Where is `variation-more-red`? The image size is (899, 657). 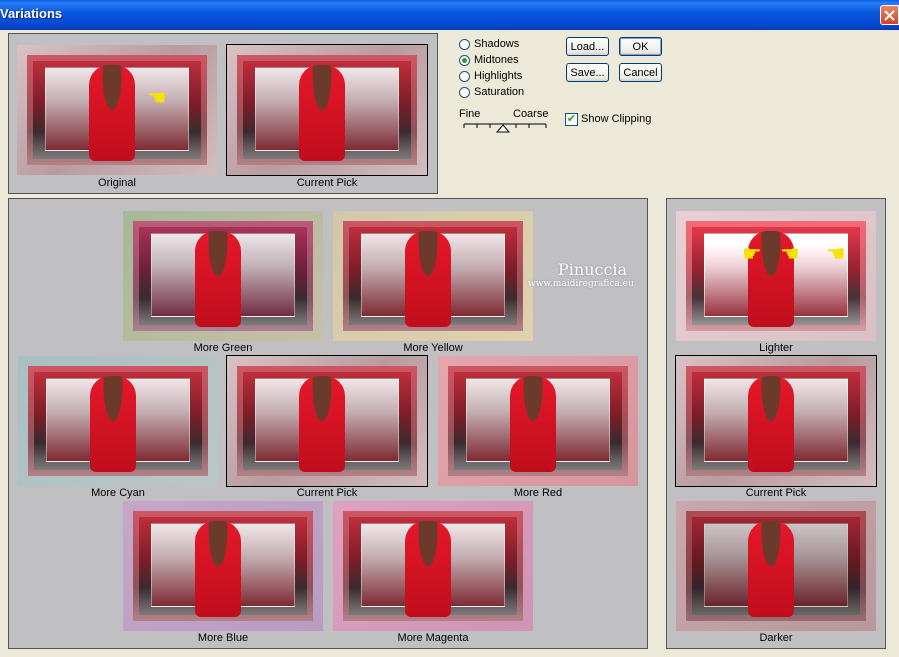 variation-more-red is located at coordinates (538, 421).